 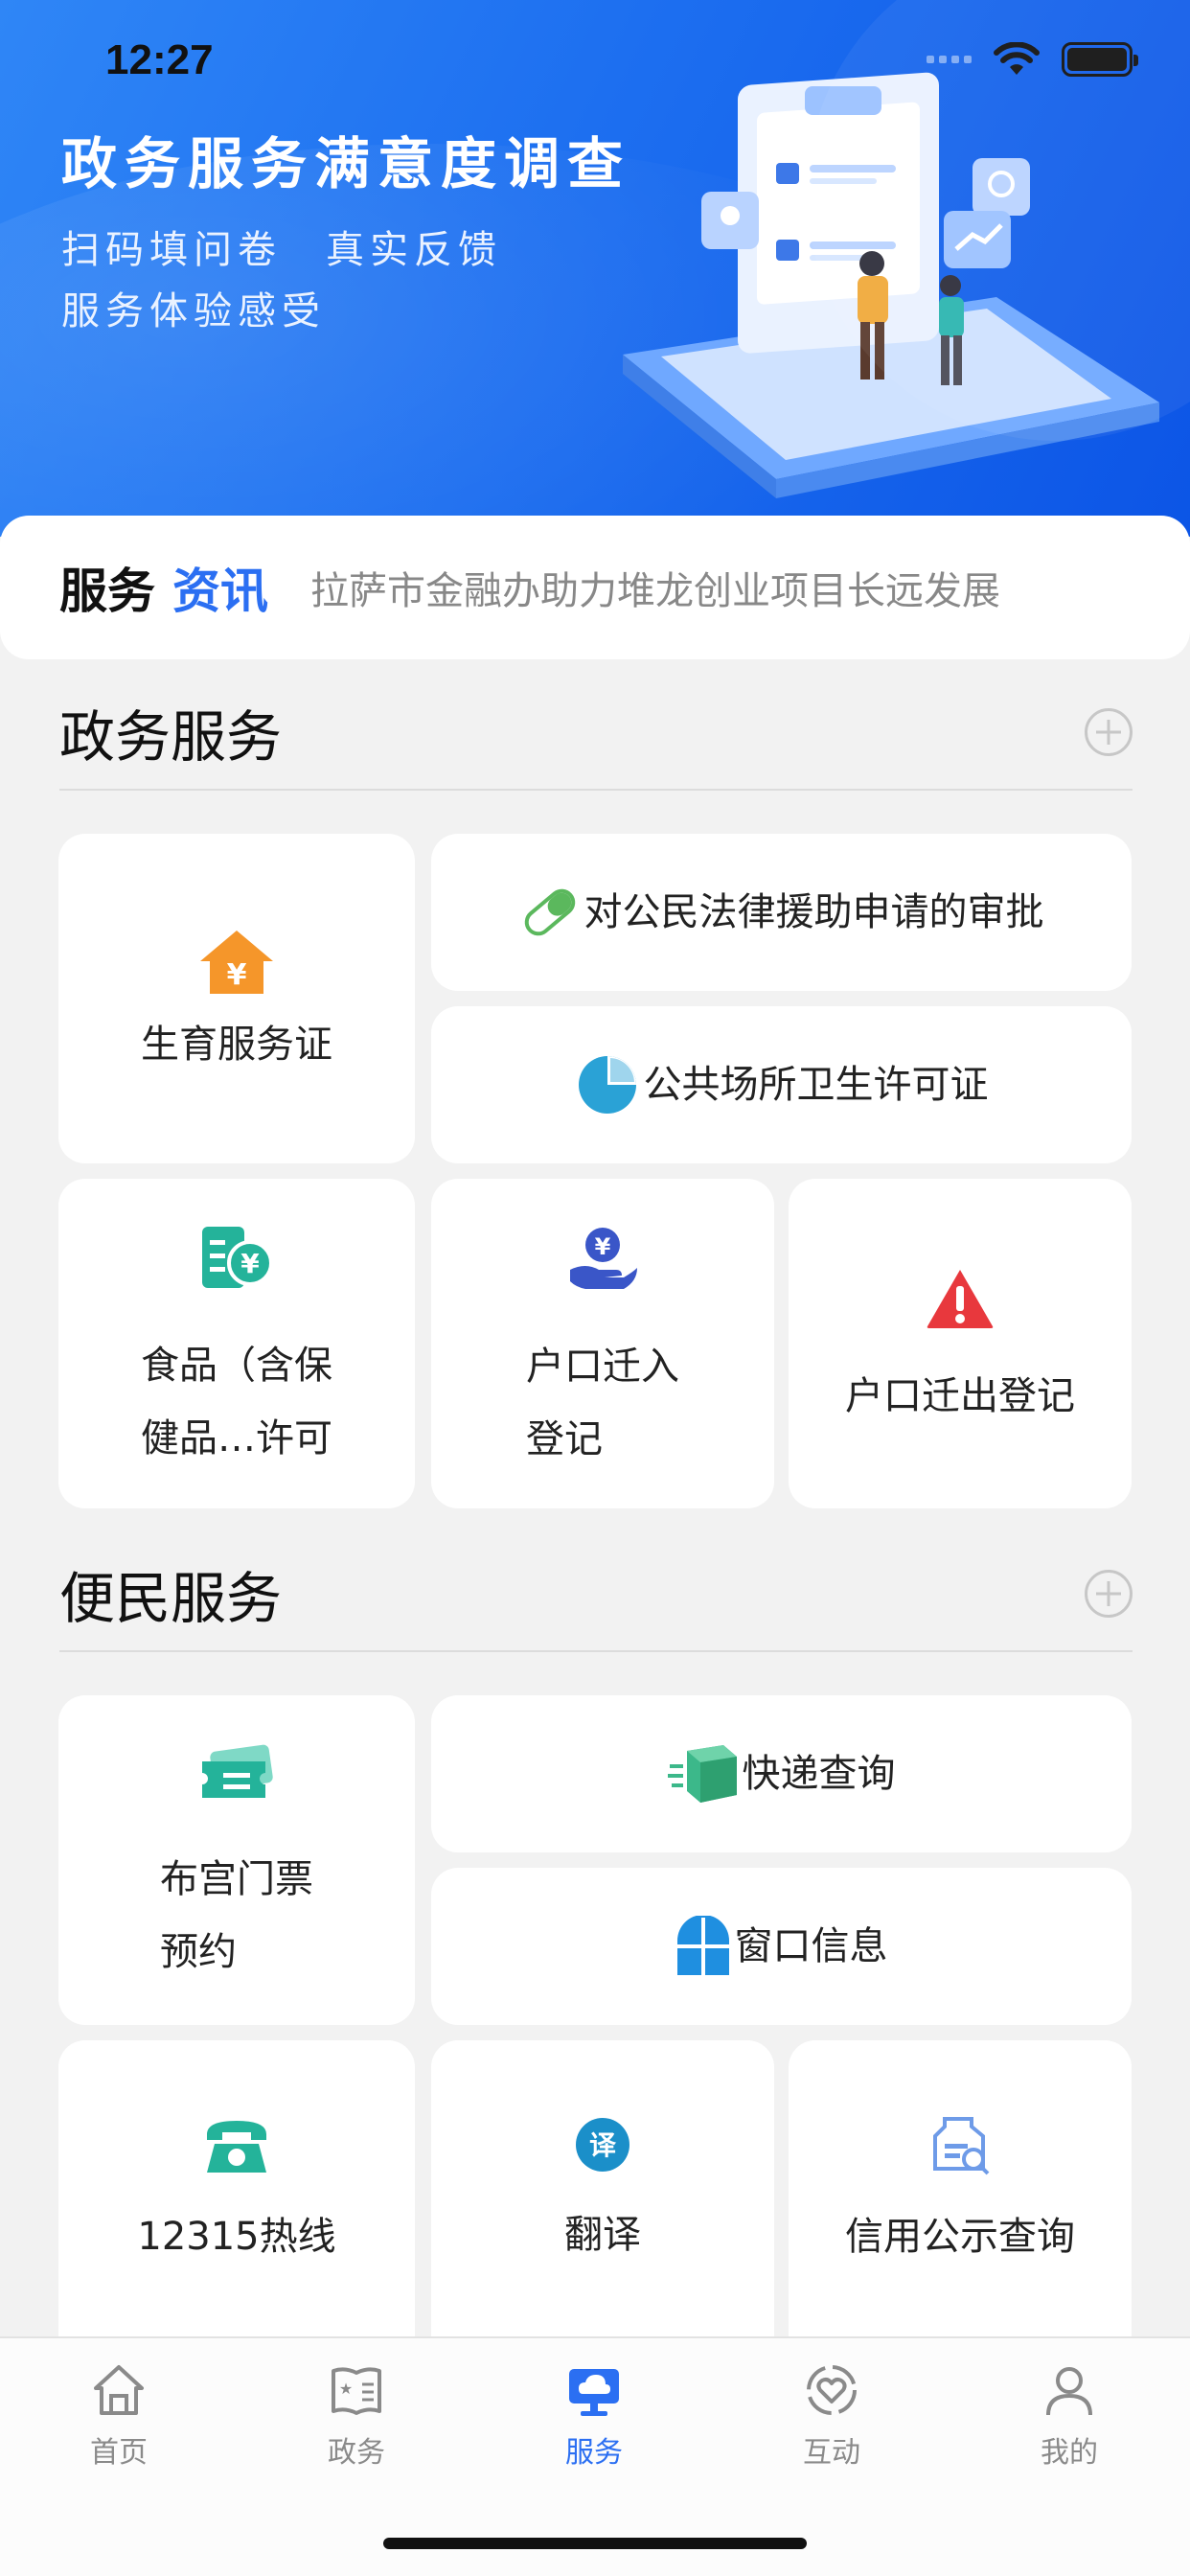 What do you see at coordinates (961, 2188) in the screenshot?
I see `service-card-credit-query: 信用公示查询` at bounding box center [961, 2188].